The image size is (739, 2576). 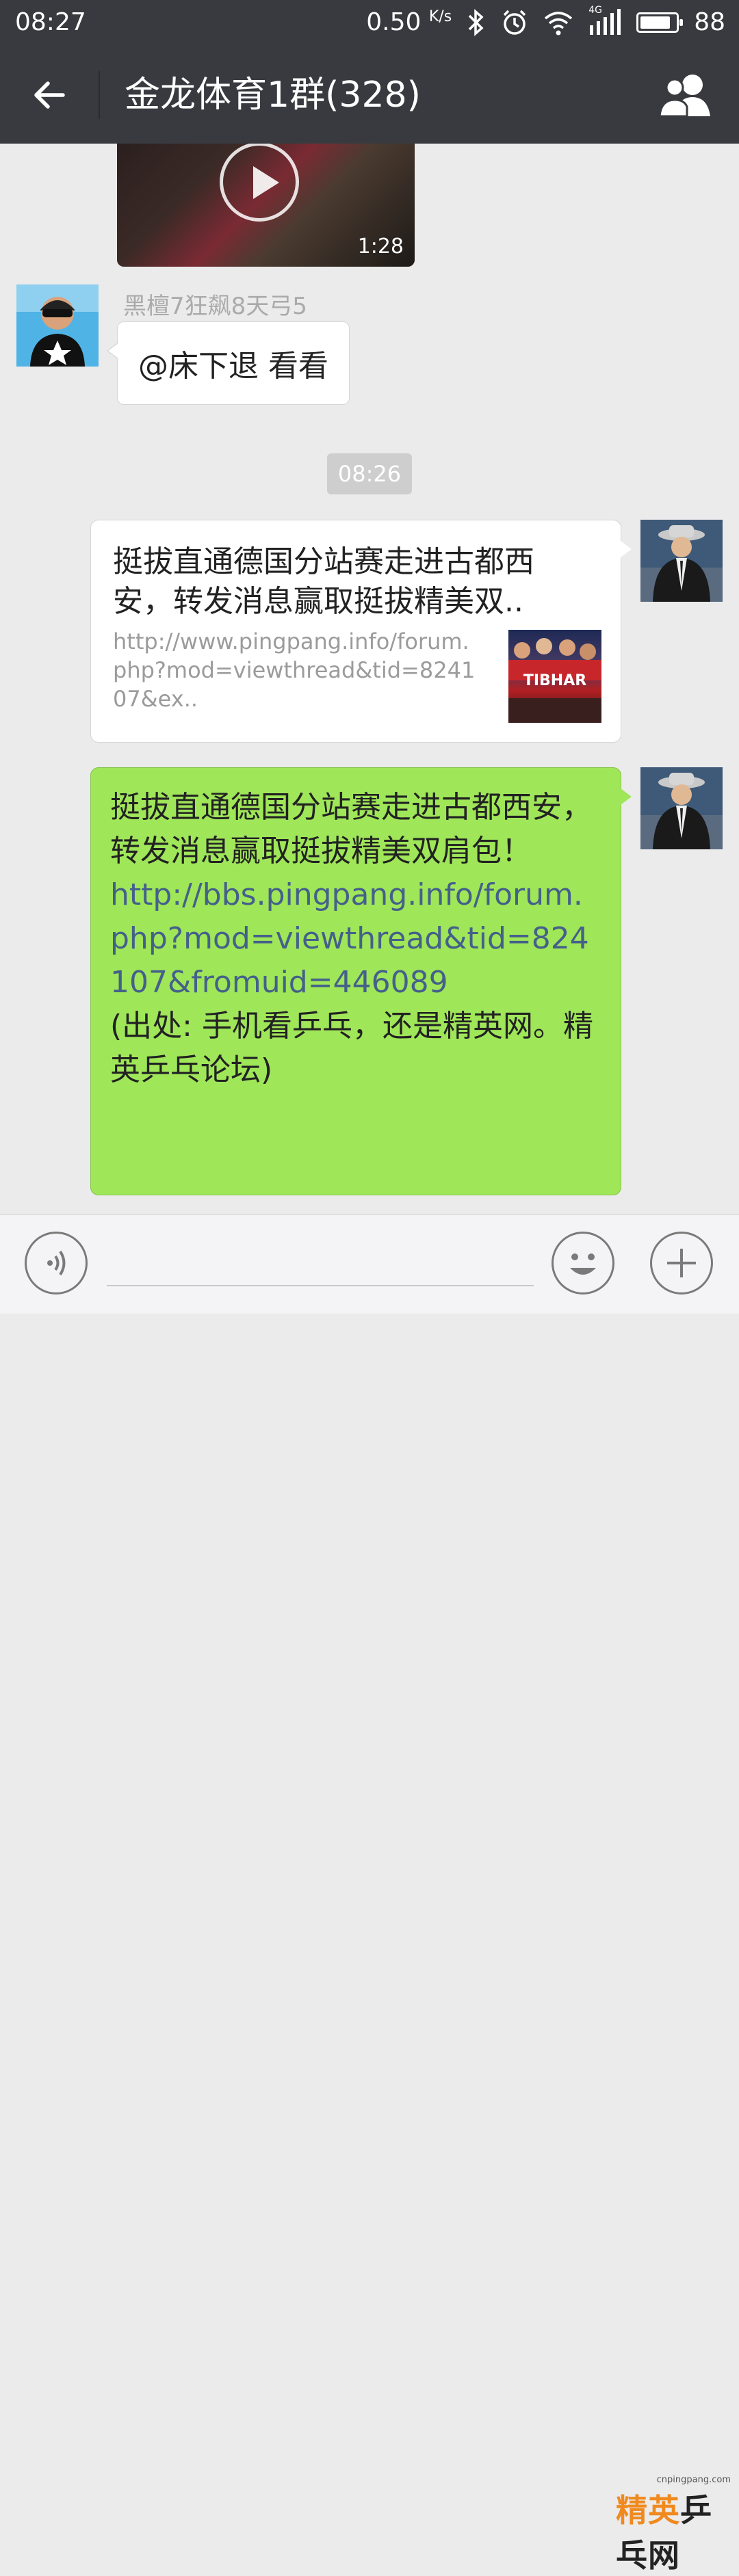 What do you see at coordinates (51, 95) in the screenshot?
I see `arrow-left-icon` at bounding box center [51, 95].